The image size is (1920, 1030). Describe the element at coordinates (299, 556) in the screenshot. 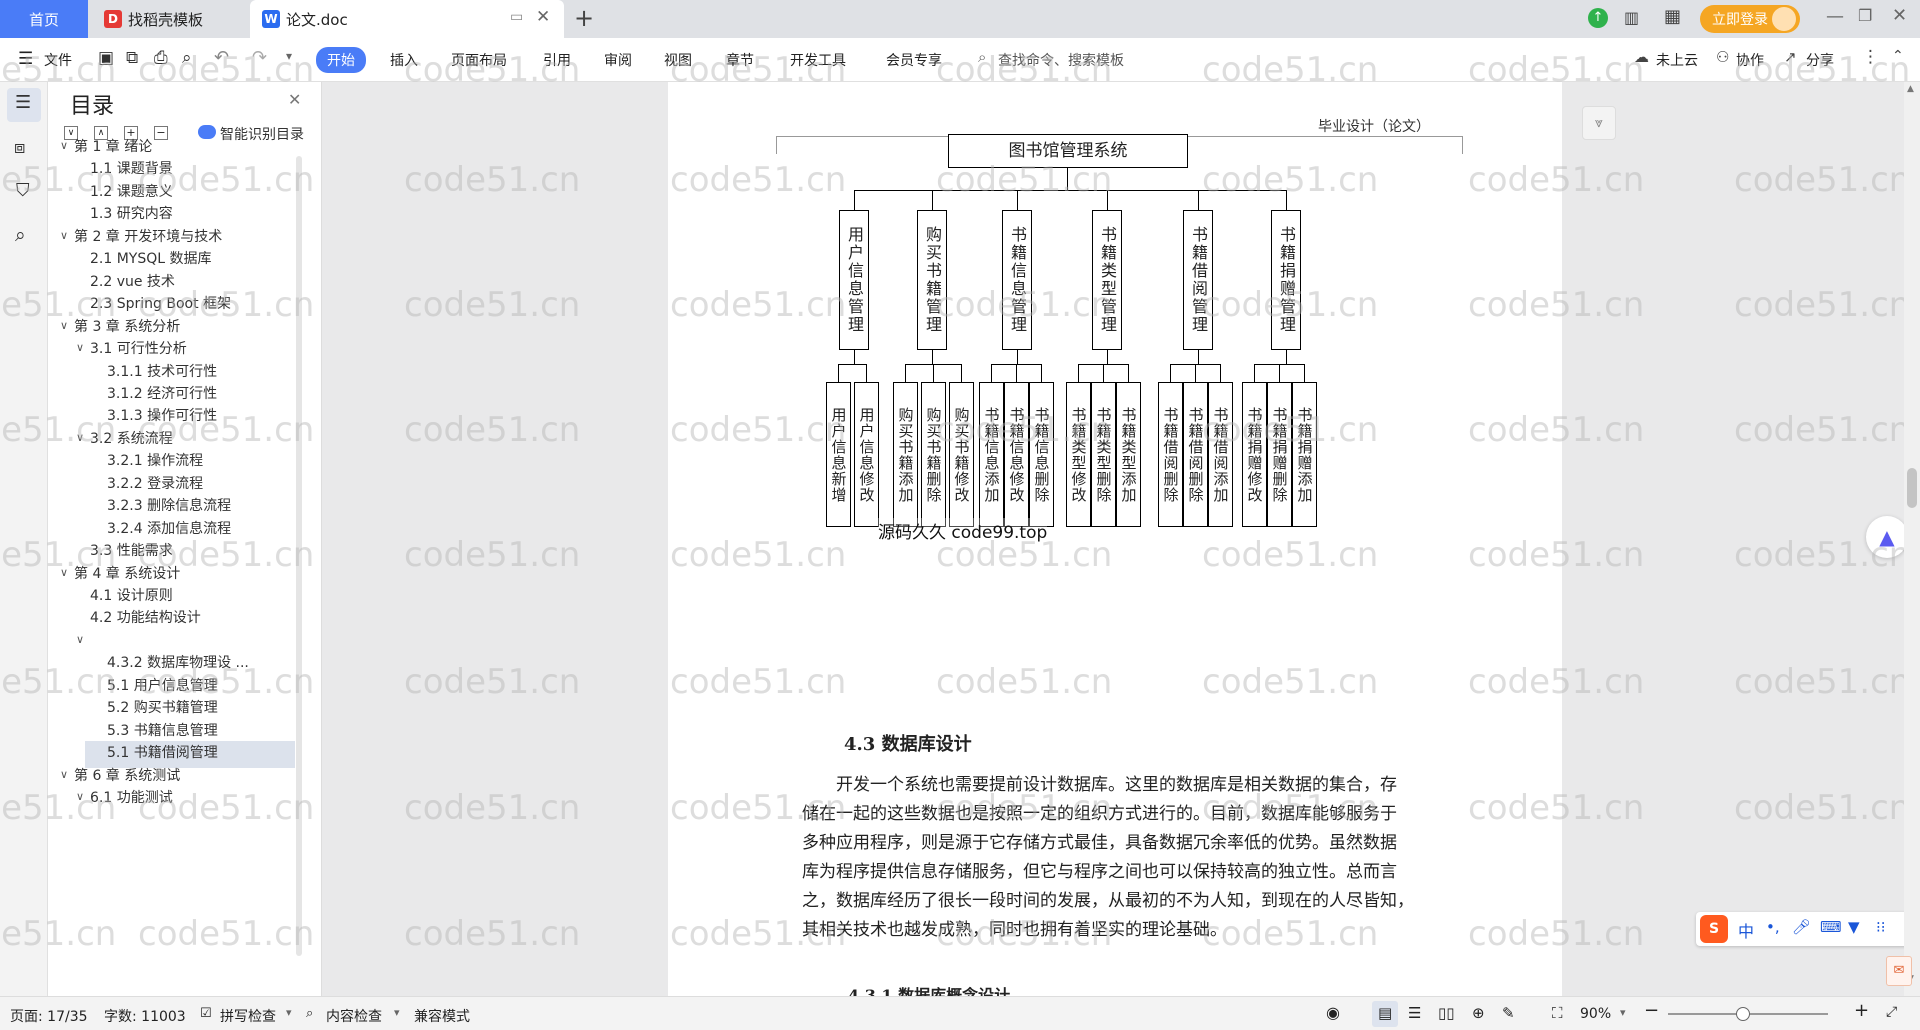

I see `outline-scrollbar` at that location.